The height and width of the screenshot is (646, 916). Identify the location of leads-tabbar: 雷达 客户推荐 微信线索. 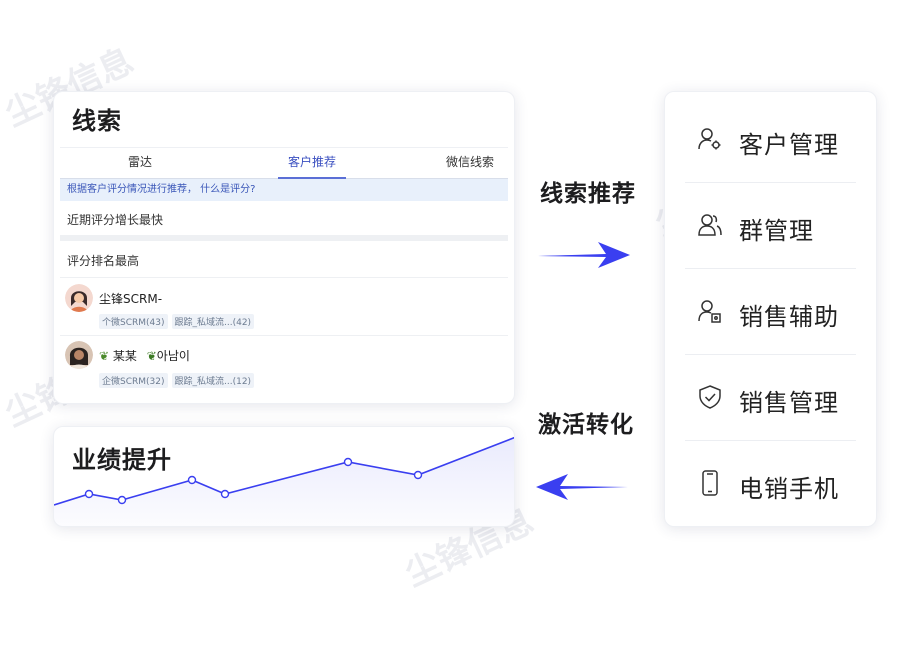
(284, 163).